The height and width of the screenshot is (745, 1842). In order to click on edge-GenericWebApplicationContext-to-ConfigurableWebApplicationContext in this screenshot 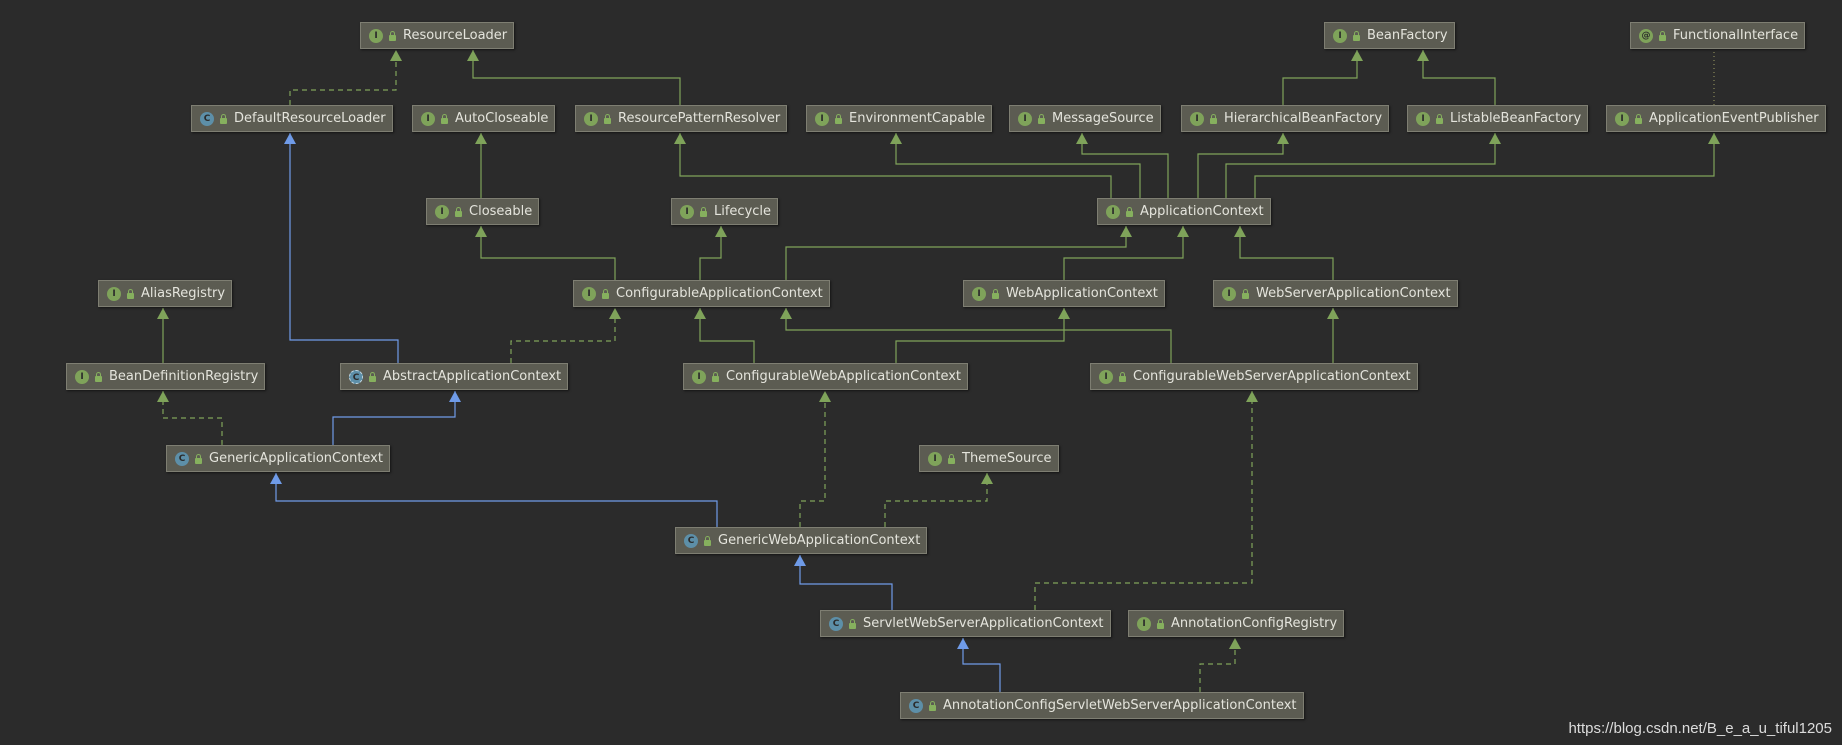, I will do `click(815, 459)`.